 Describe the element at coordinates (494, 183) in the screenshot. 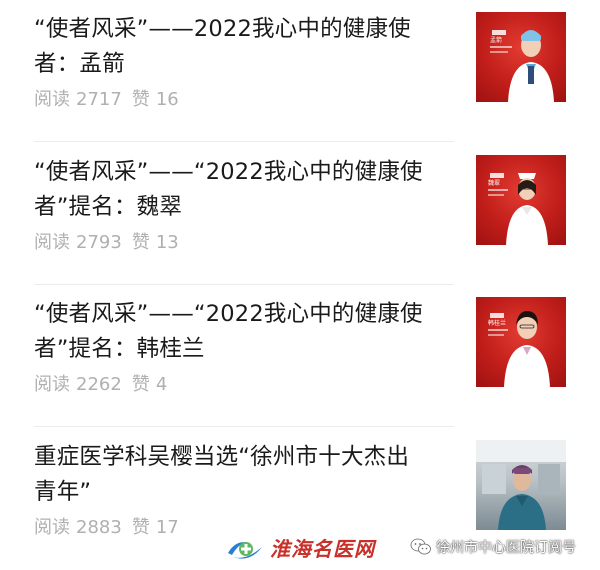

I see `thumb-caption: 魏翠` at that location.